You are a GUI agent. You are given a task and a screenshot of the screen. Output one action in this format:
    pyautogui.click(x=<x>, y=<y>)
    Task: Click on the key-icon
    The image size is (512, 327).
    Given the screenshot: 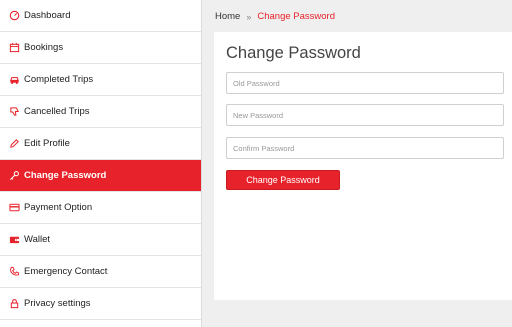 What is the action you would take?
    pyautogui.click(x=14, y=176)
    